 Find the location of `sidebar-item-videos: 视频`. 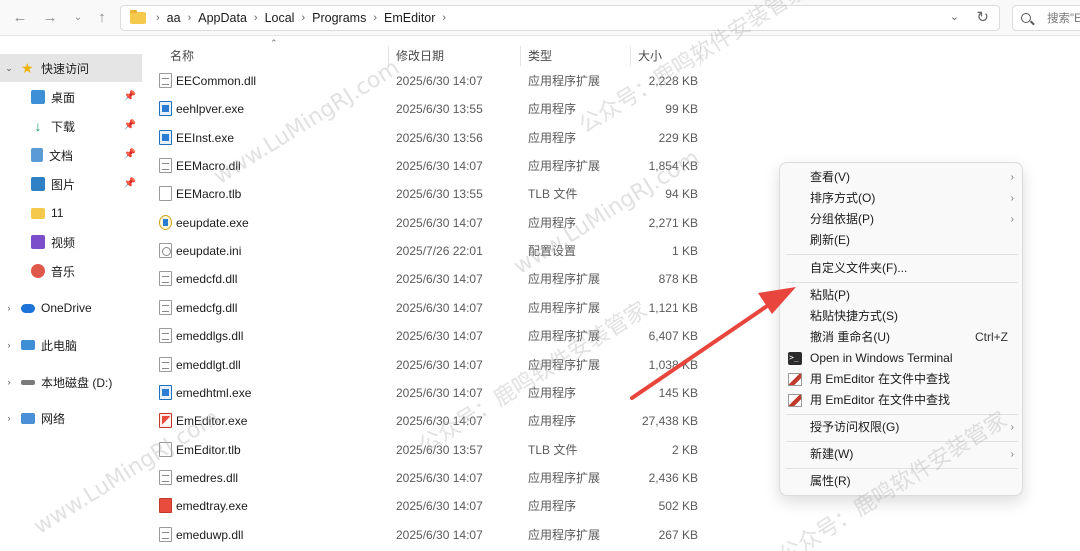

sidebar-item-videos: 视频 is located at coordinates (71, 242).